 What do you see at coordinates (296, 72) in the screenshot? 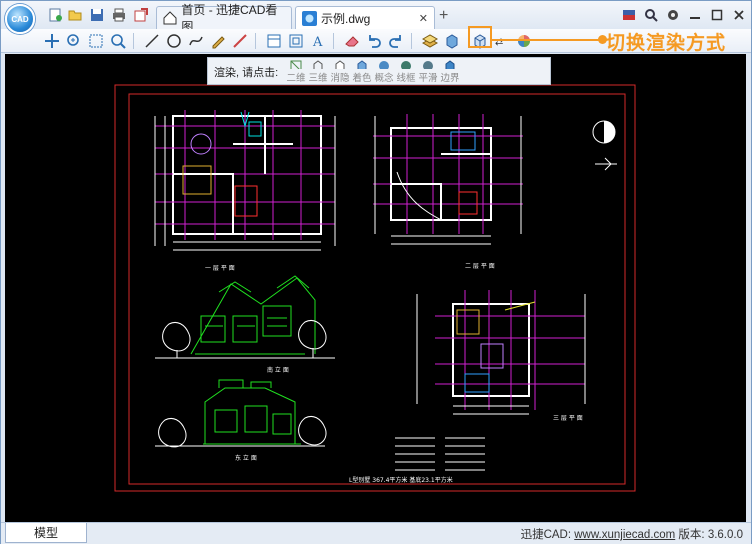
I see `render-mode-2d: 二维` at bounding box center [296, 72].